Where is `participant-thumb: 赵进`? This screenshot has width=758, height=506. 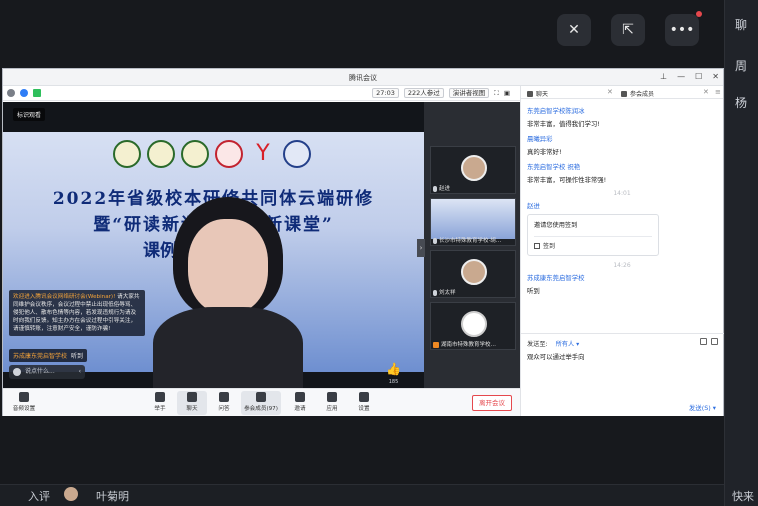 participant-thumb: 赵进 is located at coordinates (473, 170).